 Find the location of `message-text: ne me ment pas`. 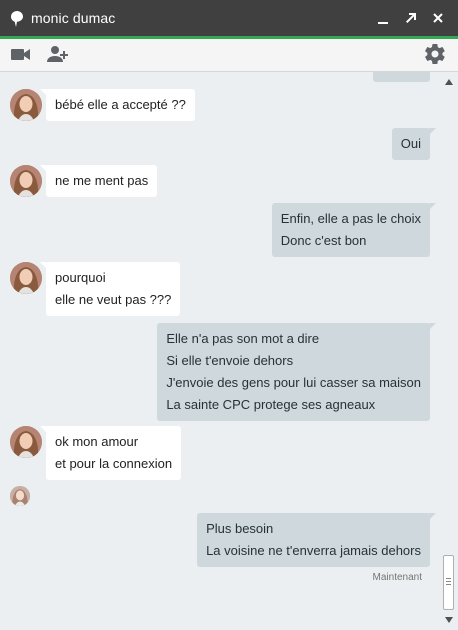

message-text: ne me ment pas is located at coordinates (102, 180).